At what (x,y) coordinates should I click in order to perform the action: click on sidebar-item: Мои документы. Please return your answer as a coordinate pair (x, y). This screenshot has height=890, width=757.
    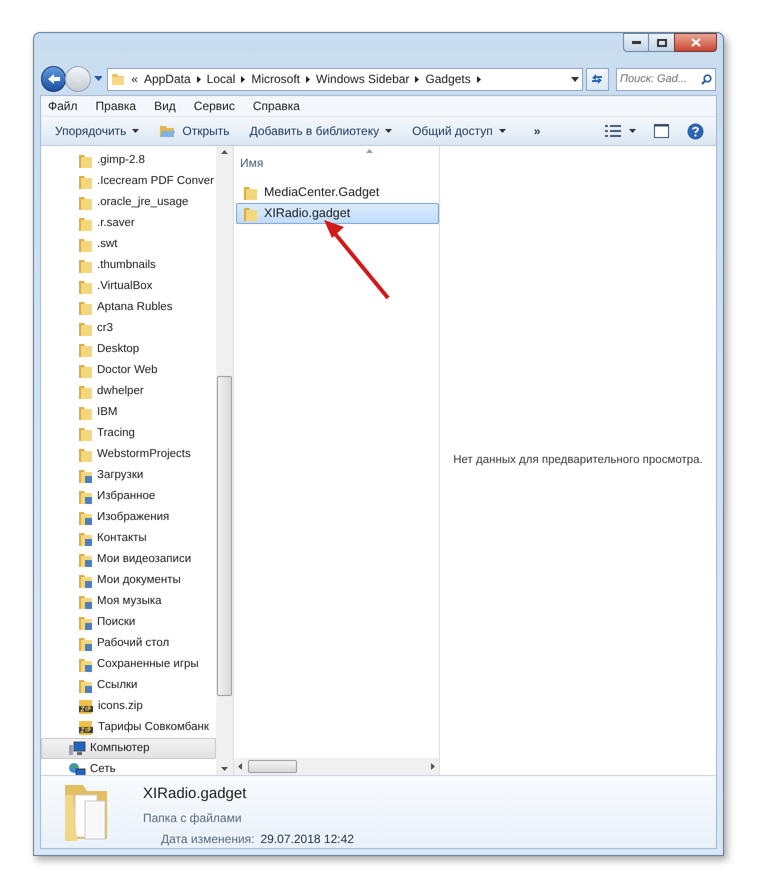
    Looking at the image, I should click on (128, 580).